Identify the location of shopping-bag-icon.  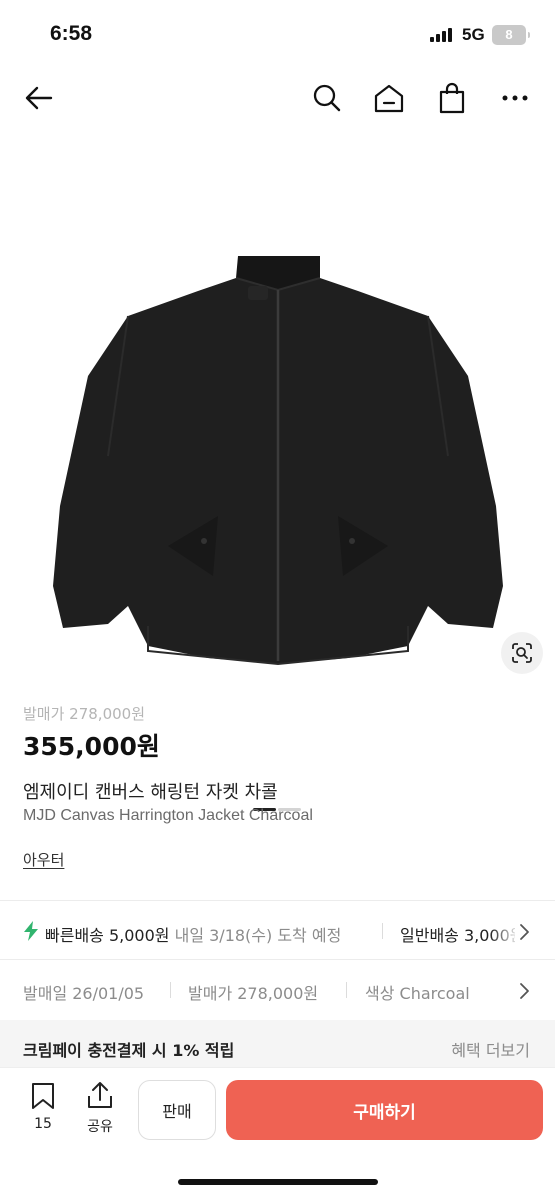
(452, 98).